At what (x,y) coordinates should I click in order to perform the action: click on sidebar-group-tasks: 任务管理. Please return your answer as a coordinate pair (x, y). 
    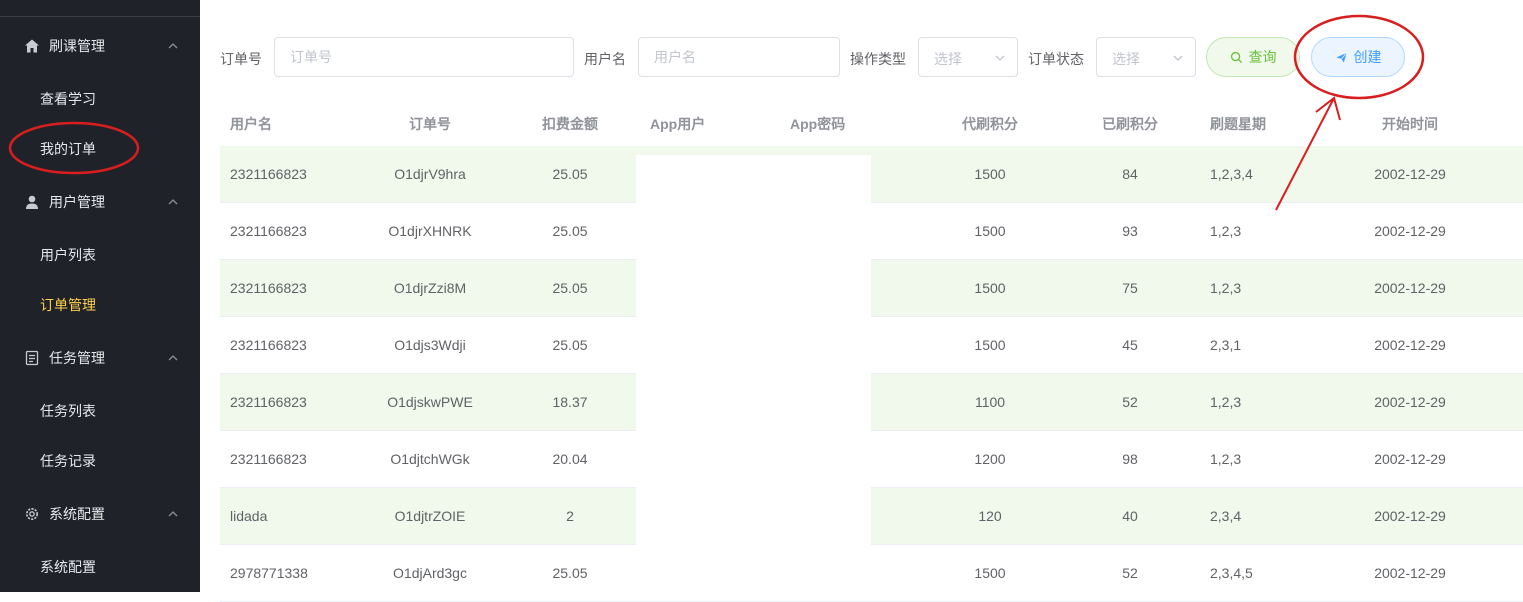
    Looking at the image, I should click on (100, 358).